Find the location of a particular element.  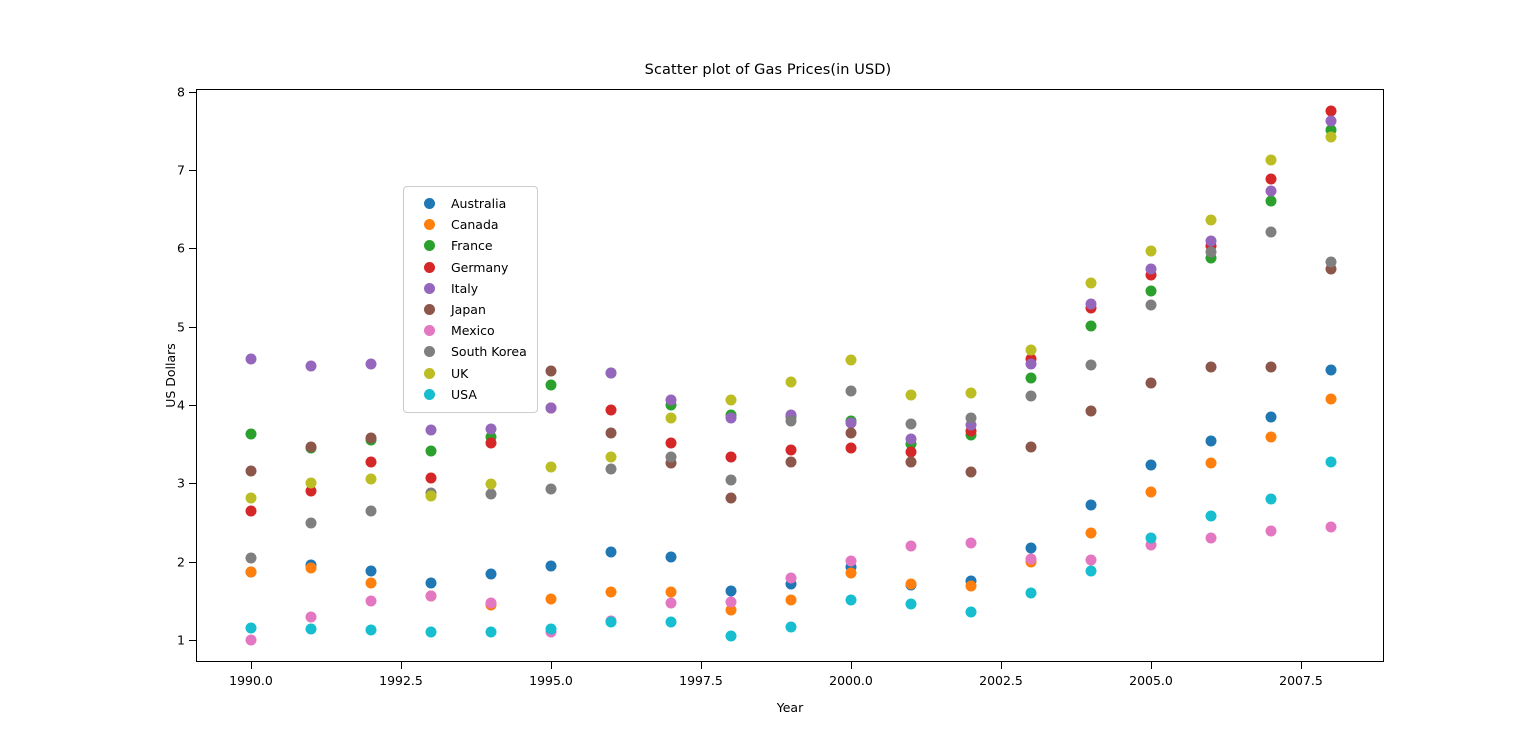

legend-label: France is located at coordinates (472, 246).